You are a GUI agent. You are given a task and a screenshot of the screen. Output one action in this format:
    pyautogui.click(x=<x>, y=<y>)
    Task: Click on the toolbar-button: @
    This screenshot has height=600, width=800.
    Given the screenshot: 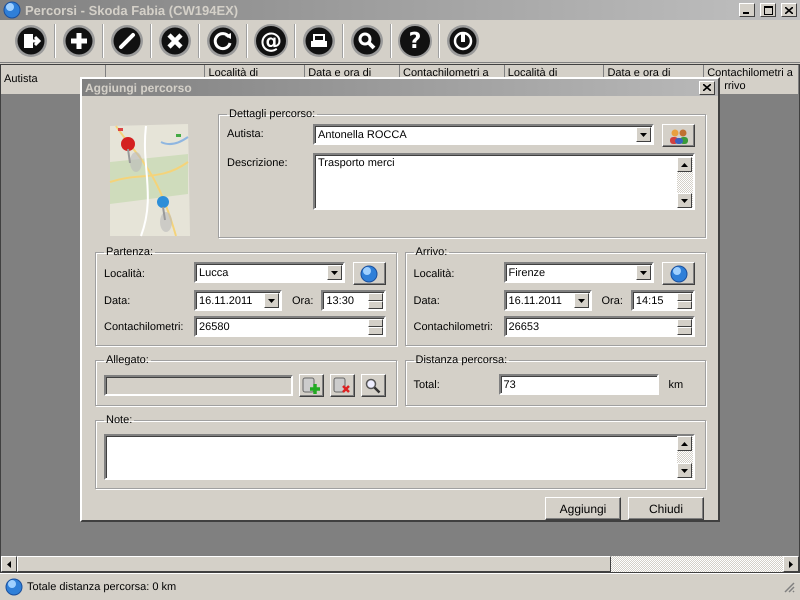 What is the action you would take?
    pyautogui.click(x=271, y=41)
    